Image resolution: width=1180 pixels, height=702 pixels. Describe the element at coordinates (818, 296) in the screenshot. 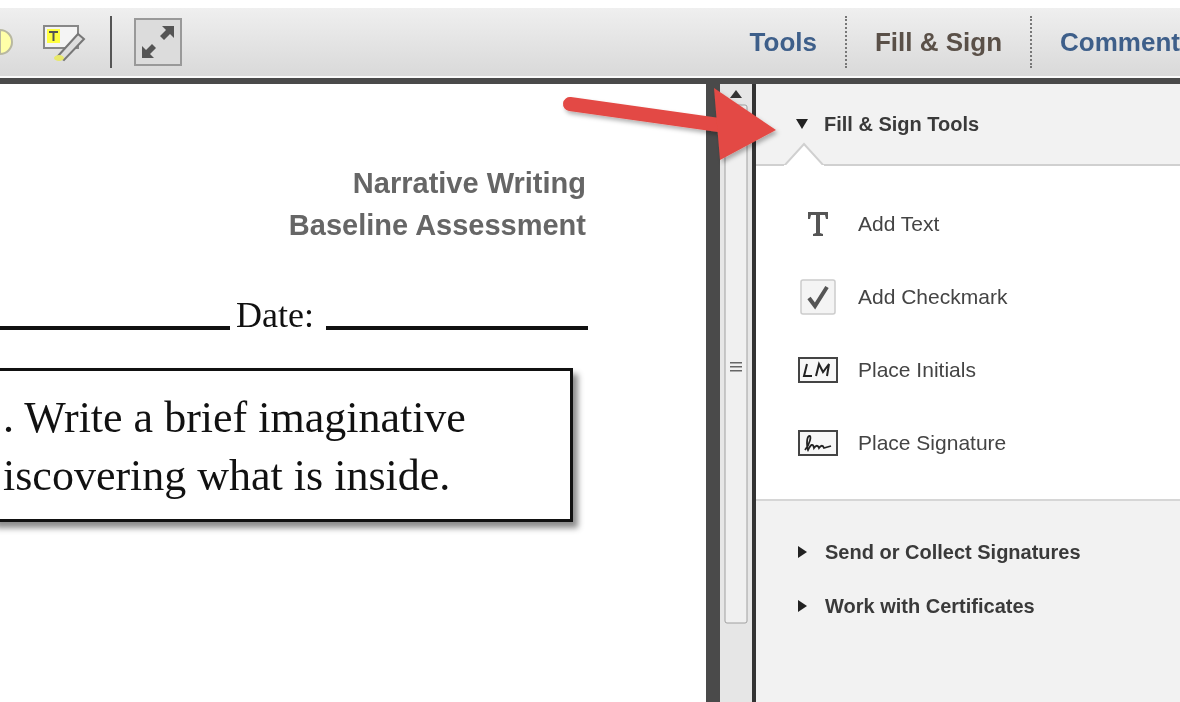

I see `checkmark-icon` at that location.